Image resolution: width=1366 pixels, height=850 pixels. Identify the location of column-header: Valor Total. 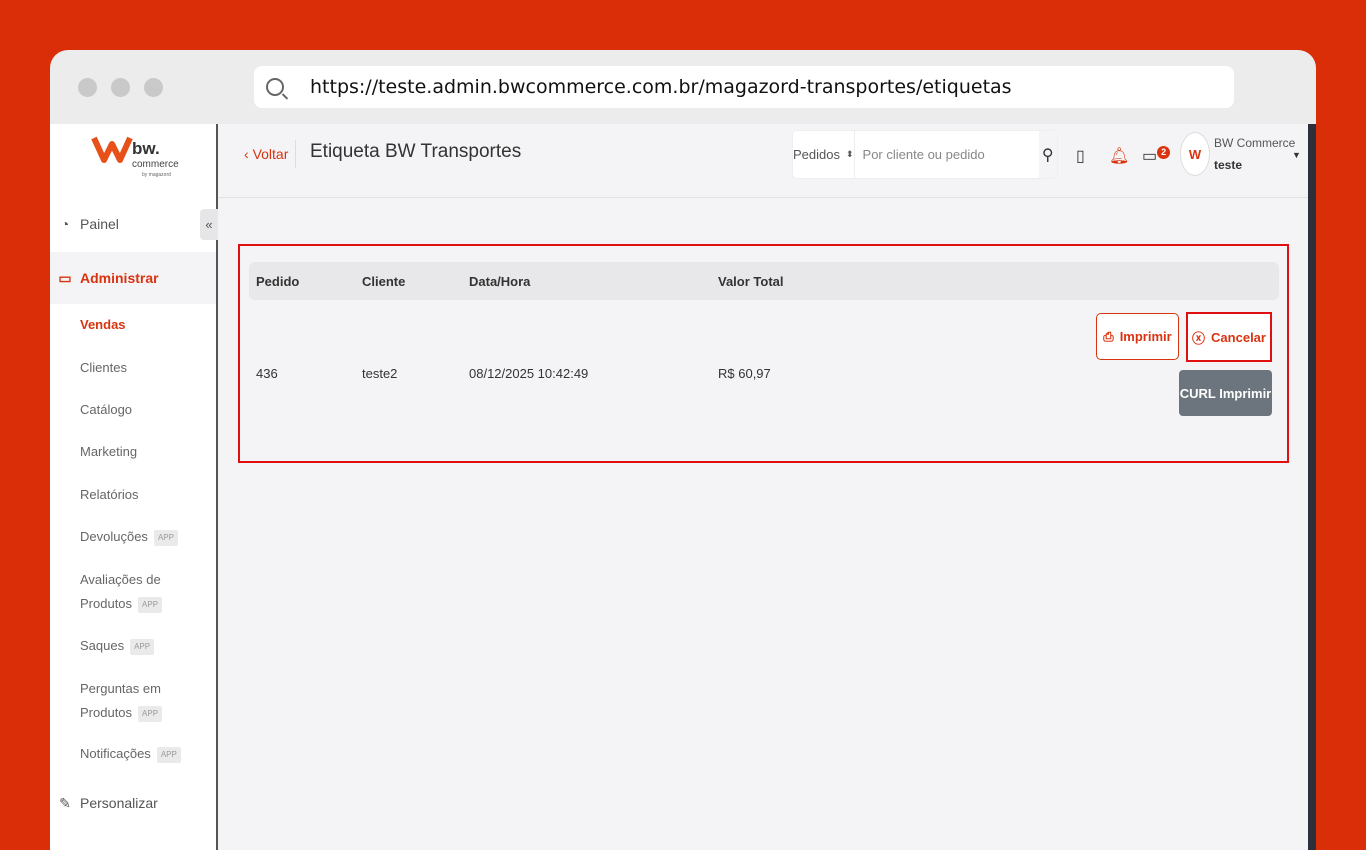
(751, 281).